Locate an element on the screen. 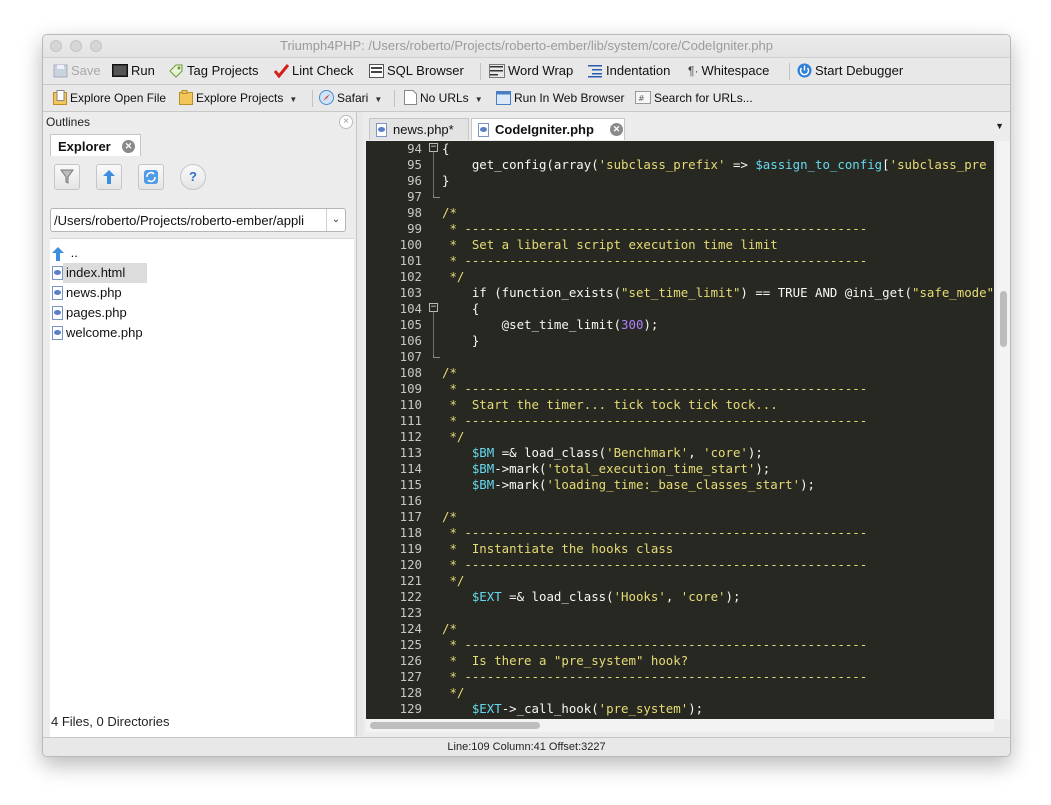  refresh-button is located at coordinates (151, 177).